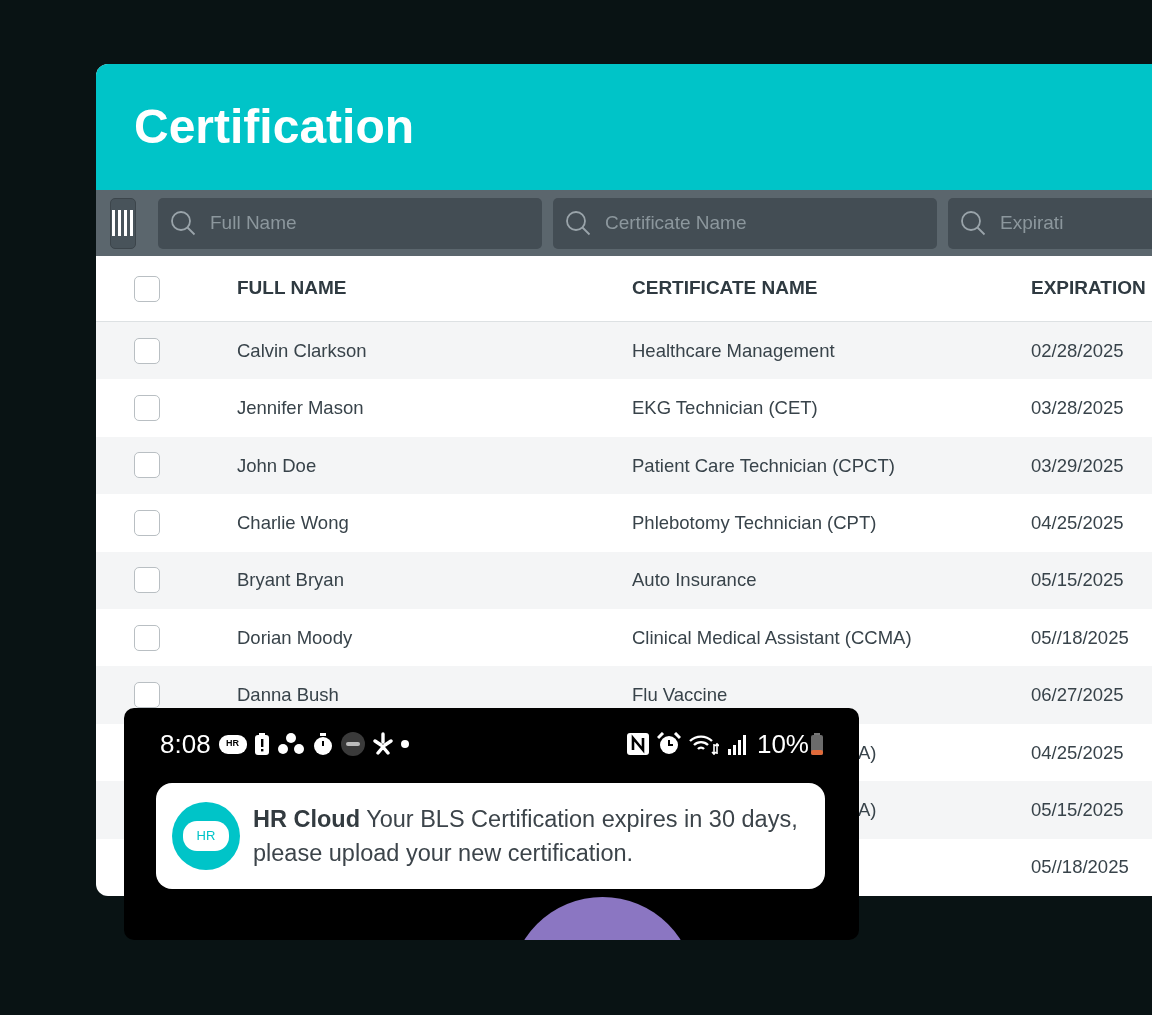 The image size is (1152, 1015). What do you see at coordinates (782, 744) in the screenshot?
I see `battery-percent: 10%` at bounding box center [782, 744].